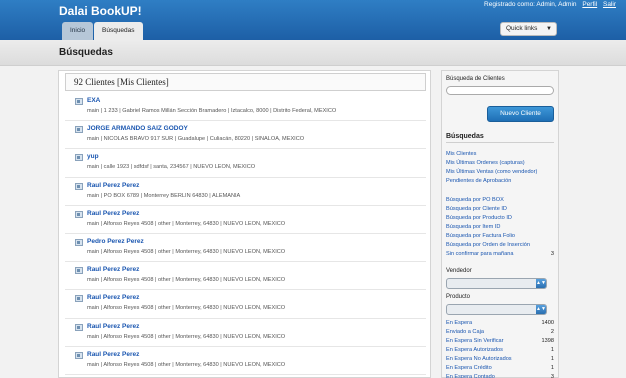  Describe the element at coordinates (118, 31) in the screenshot. I see `tab-busquedas: Búsquedas` at that location.